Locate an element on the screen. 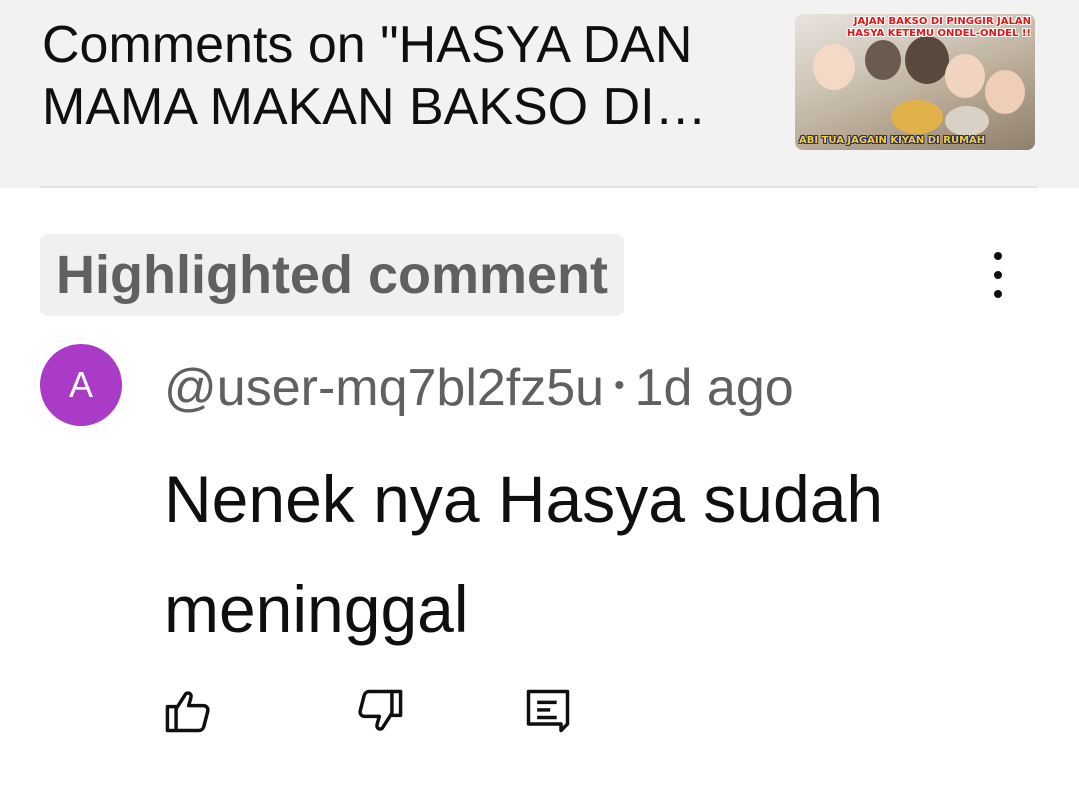 This screenshot has width=1079, height=809. comment-author: @user-mq7bl2fz5u is located at coordinates (384, 388).